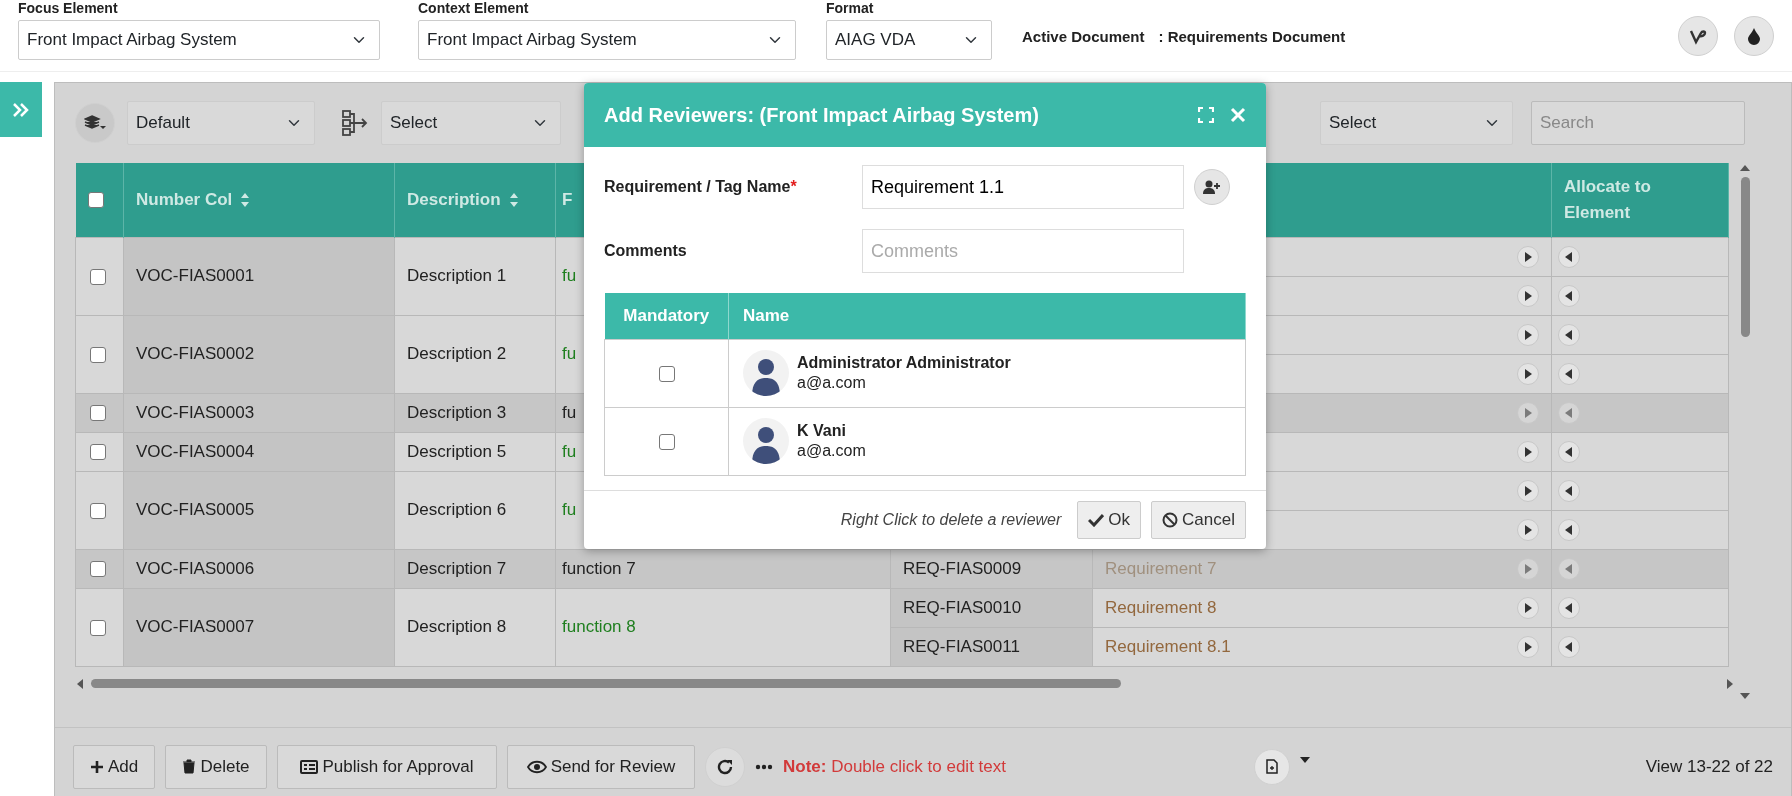  I want to click on table-cell: VOC-FIAS0003, so click(195, 412).